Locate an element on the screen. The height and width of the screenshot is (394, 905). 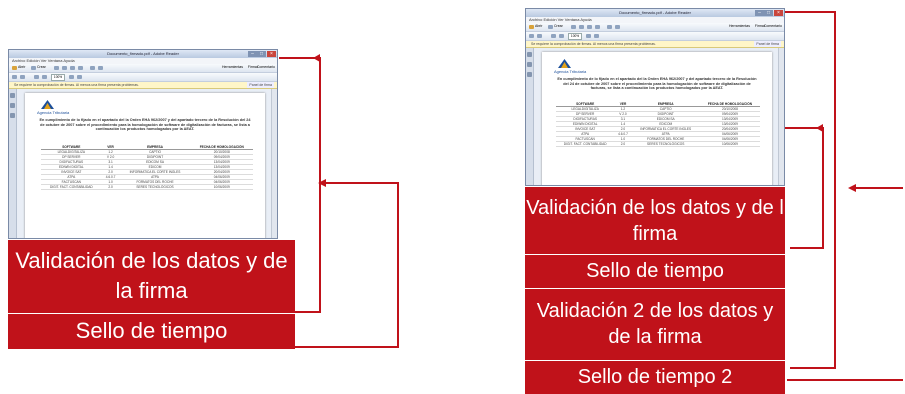
right-inner-bracket-connector is located at coordinates (804, 188).